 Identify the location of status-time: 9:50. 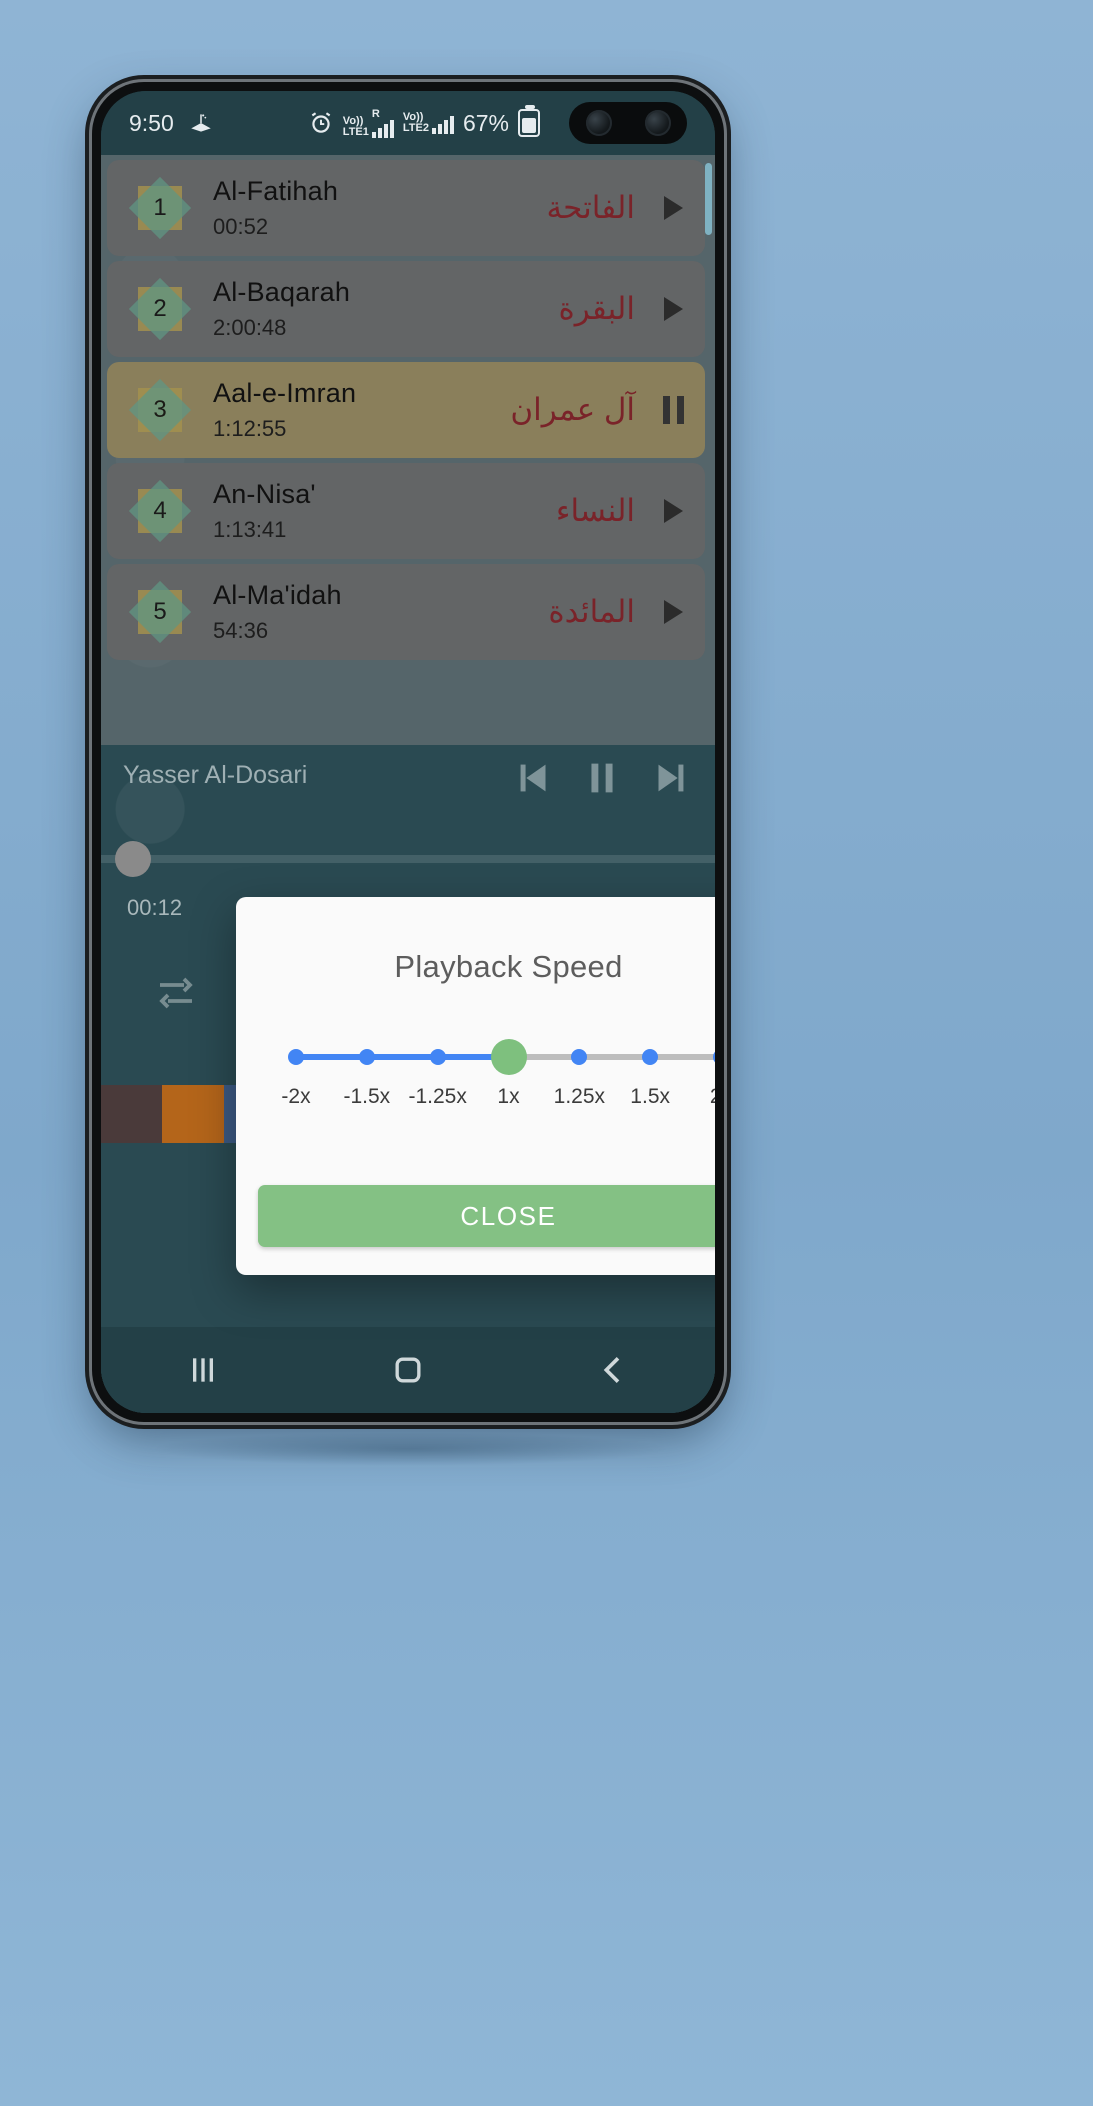
(151, 122).